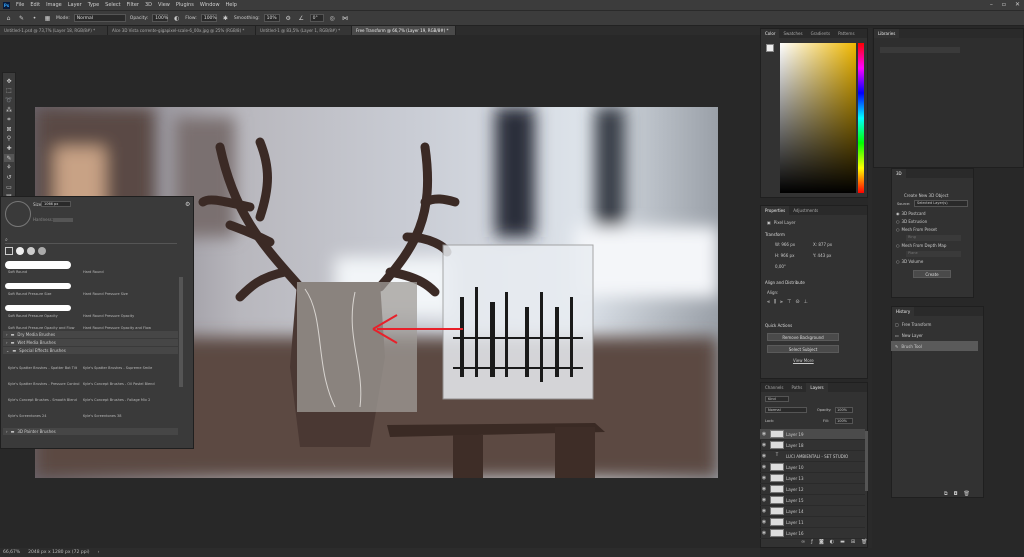 This screenshot has height=557, width=1024. Describe the element at coordinates (1017, 4) in the screenshot. I see `close-icon: ✕` at that location.